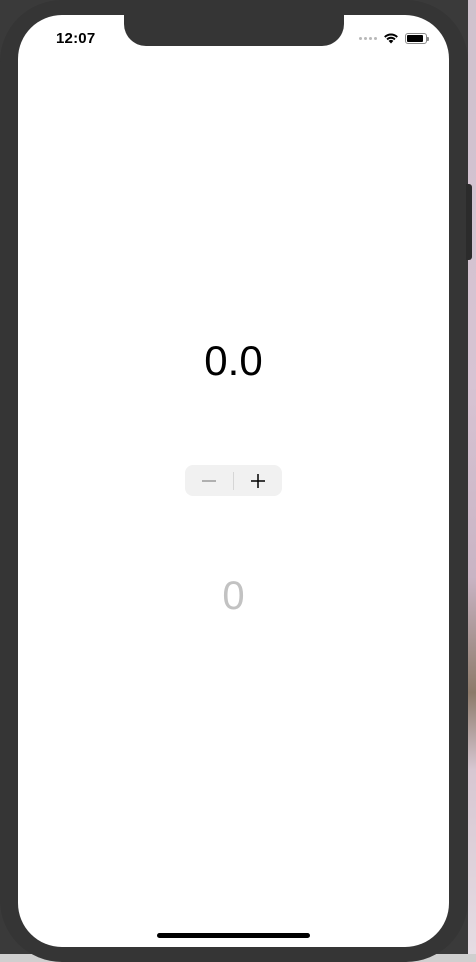  Describe the element at coordinates (234, 30) in the screenshot. I see `notch` at that location.